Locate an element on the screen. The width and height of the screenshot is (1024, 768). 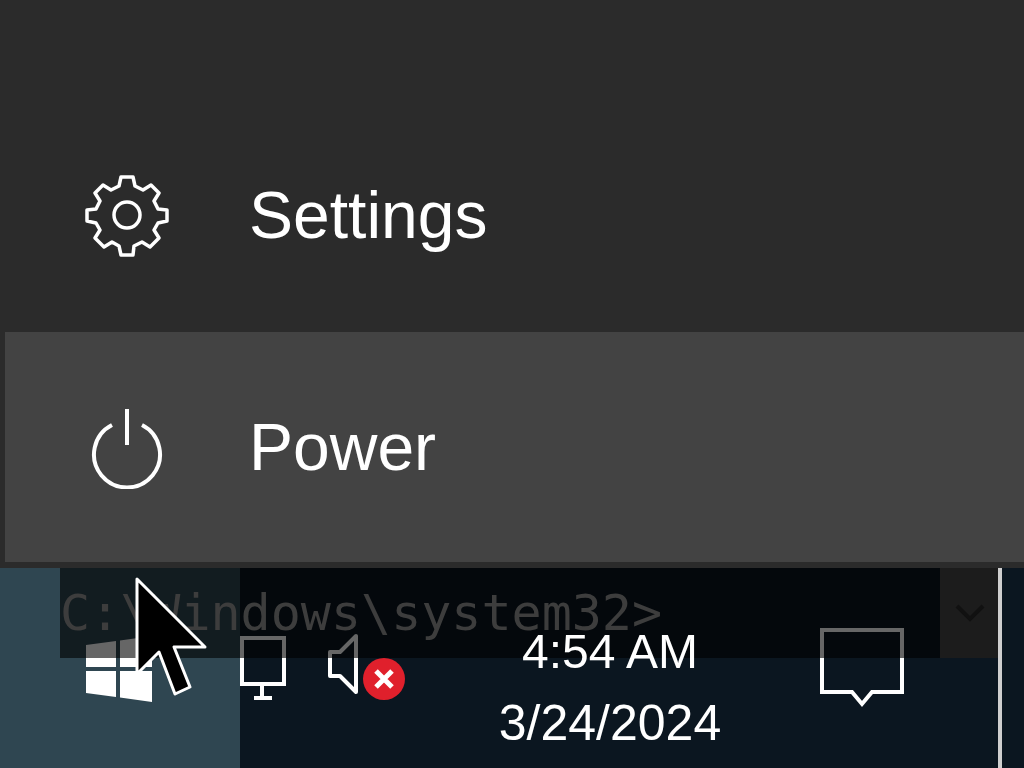
gear-icon is located at coordinates (127, 215).